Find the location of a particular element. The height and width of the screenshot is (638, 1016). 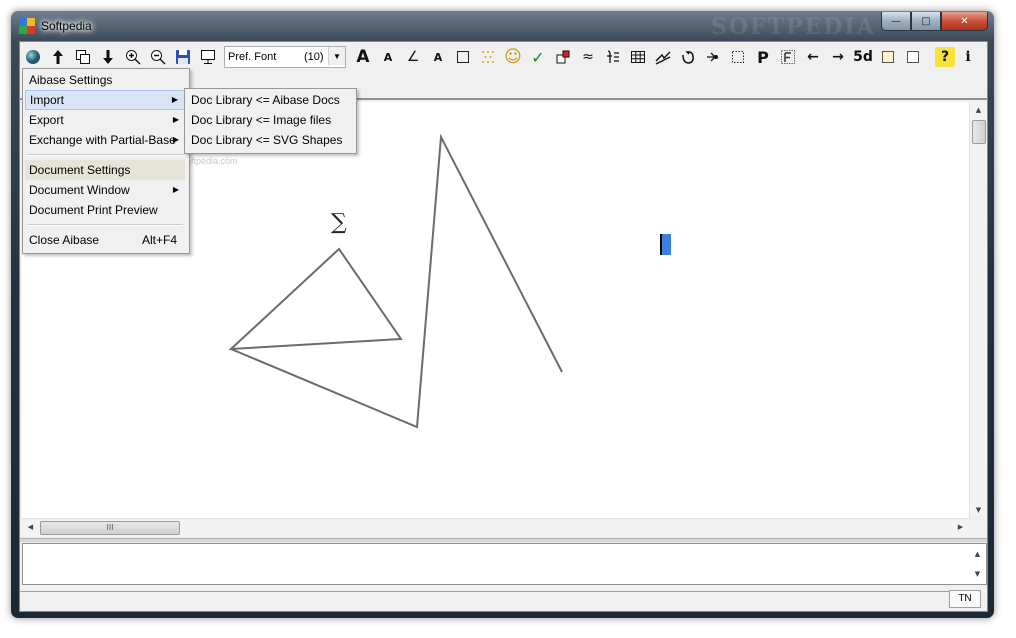

vertical-scrollbar: ▲ ▼ is located at coordinates (978, 310).